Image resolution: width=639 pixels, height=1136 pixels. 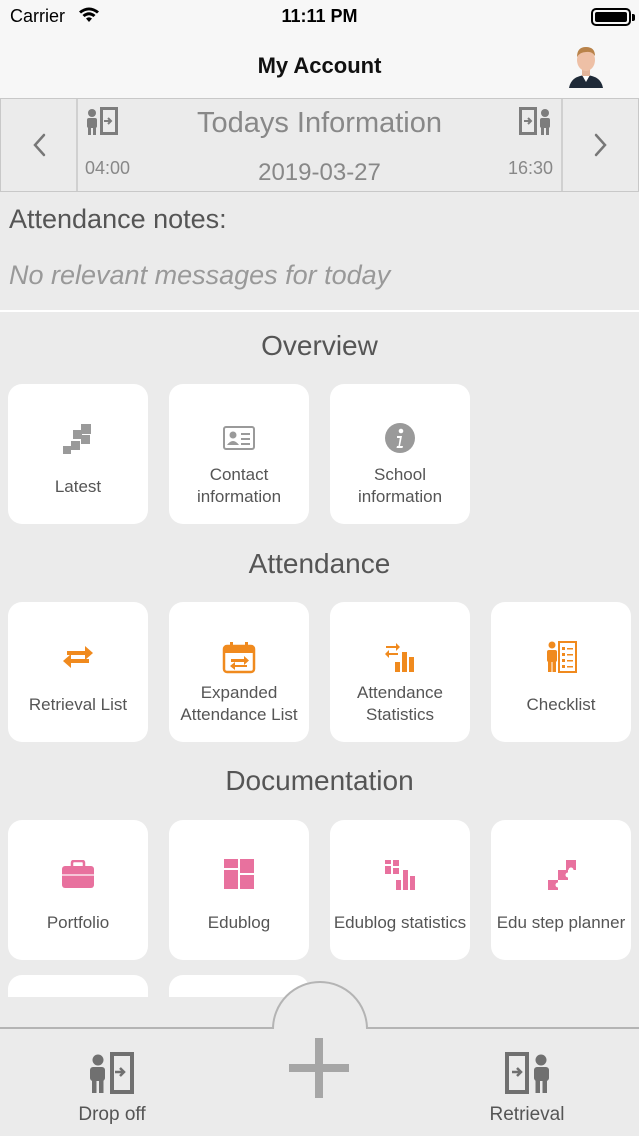 I want to click on tile-partial, so click(x=78, y=986).